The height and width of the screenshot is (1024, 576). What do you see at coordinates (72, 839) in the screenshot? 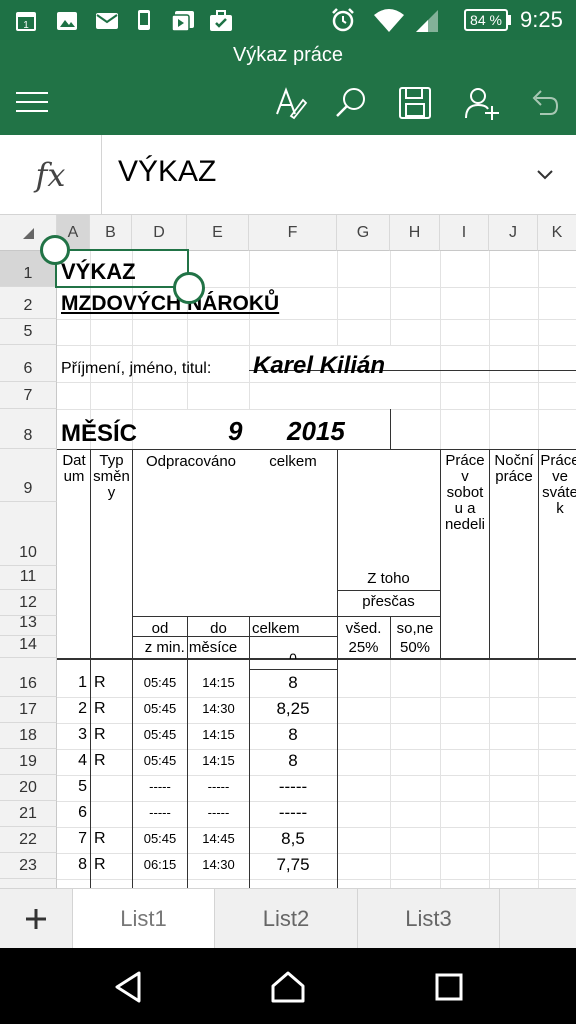
I see `cell-day: 7` at bounding box center [72, 839].